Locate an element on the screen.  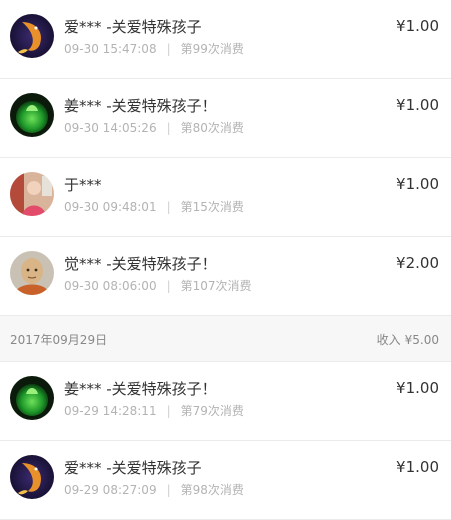
record-meta: 09-30 15:47:08 | 第99次消费 is located at coordinates (154, 48).